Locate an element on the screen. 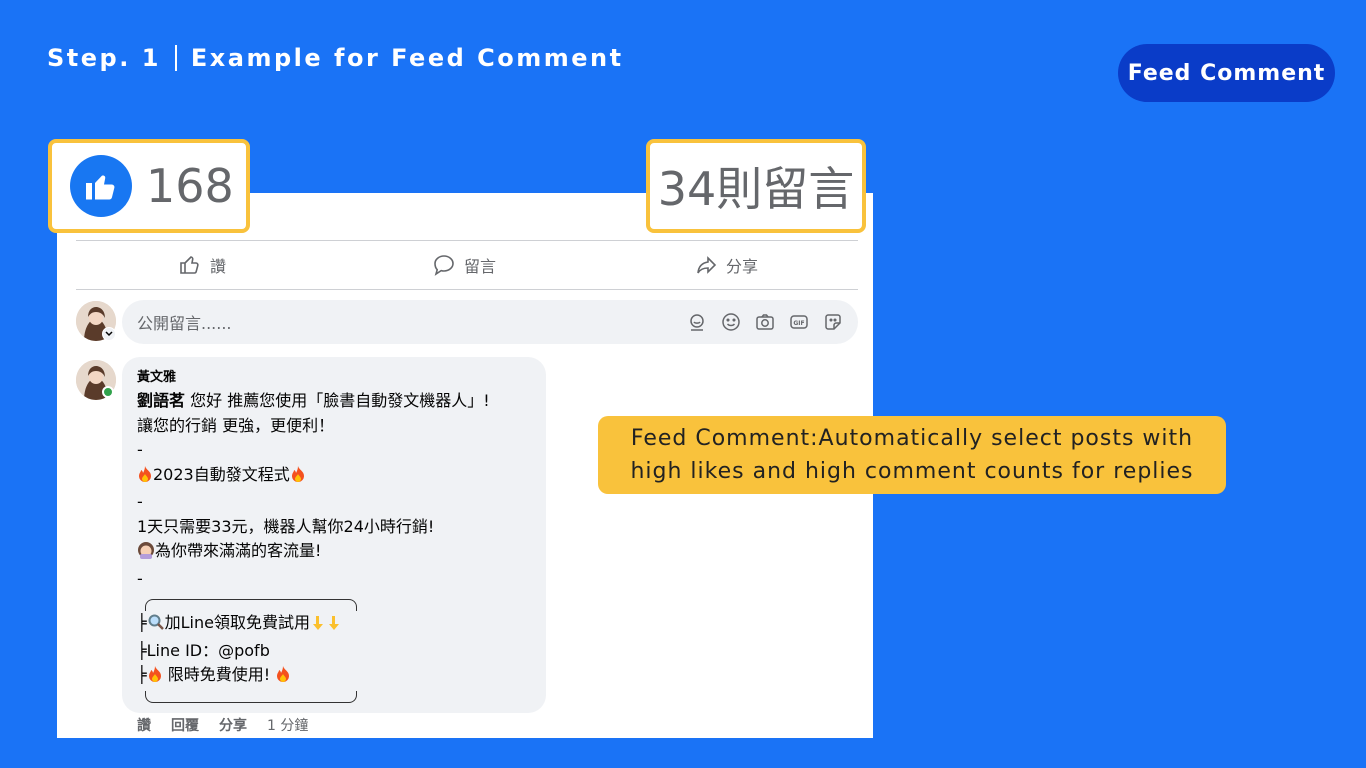 This screenshot has width=1366, height=768. gif-icon: GIF is located at coordinates (799, 322).